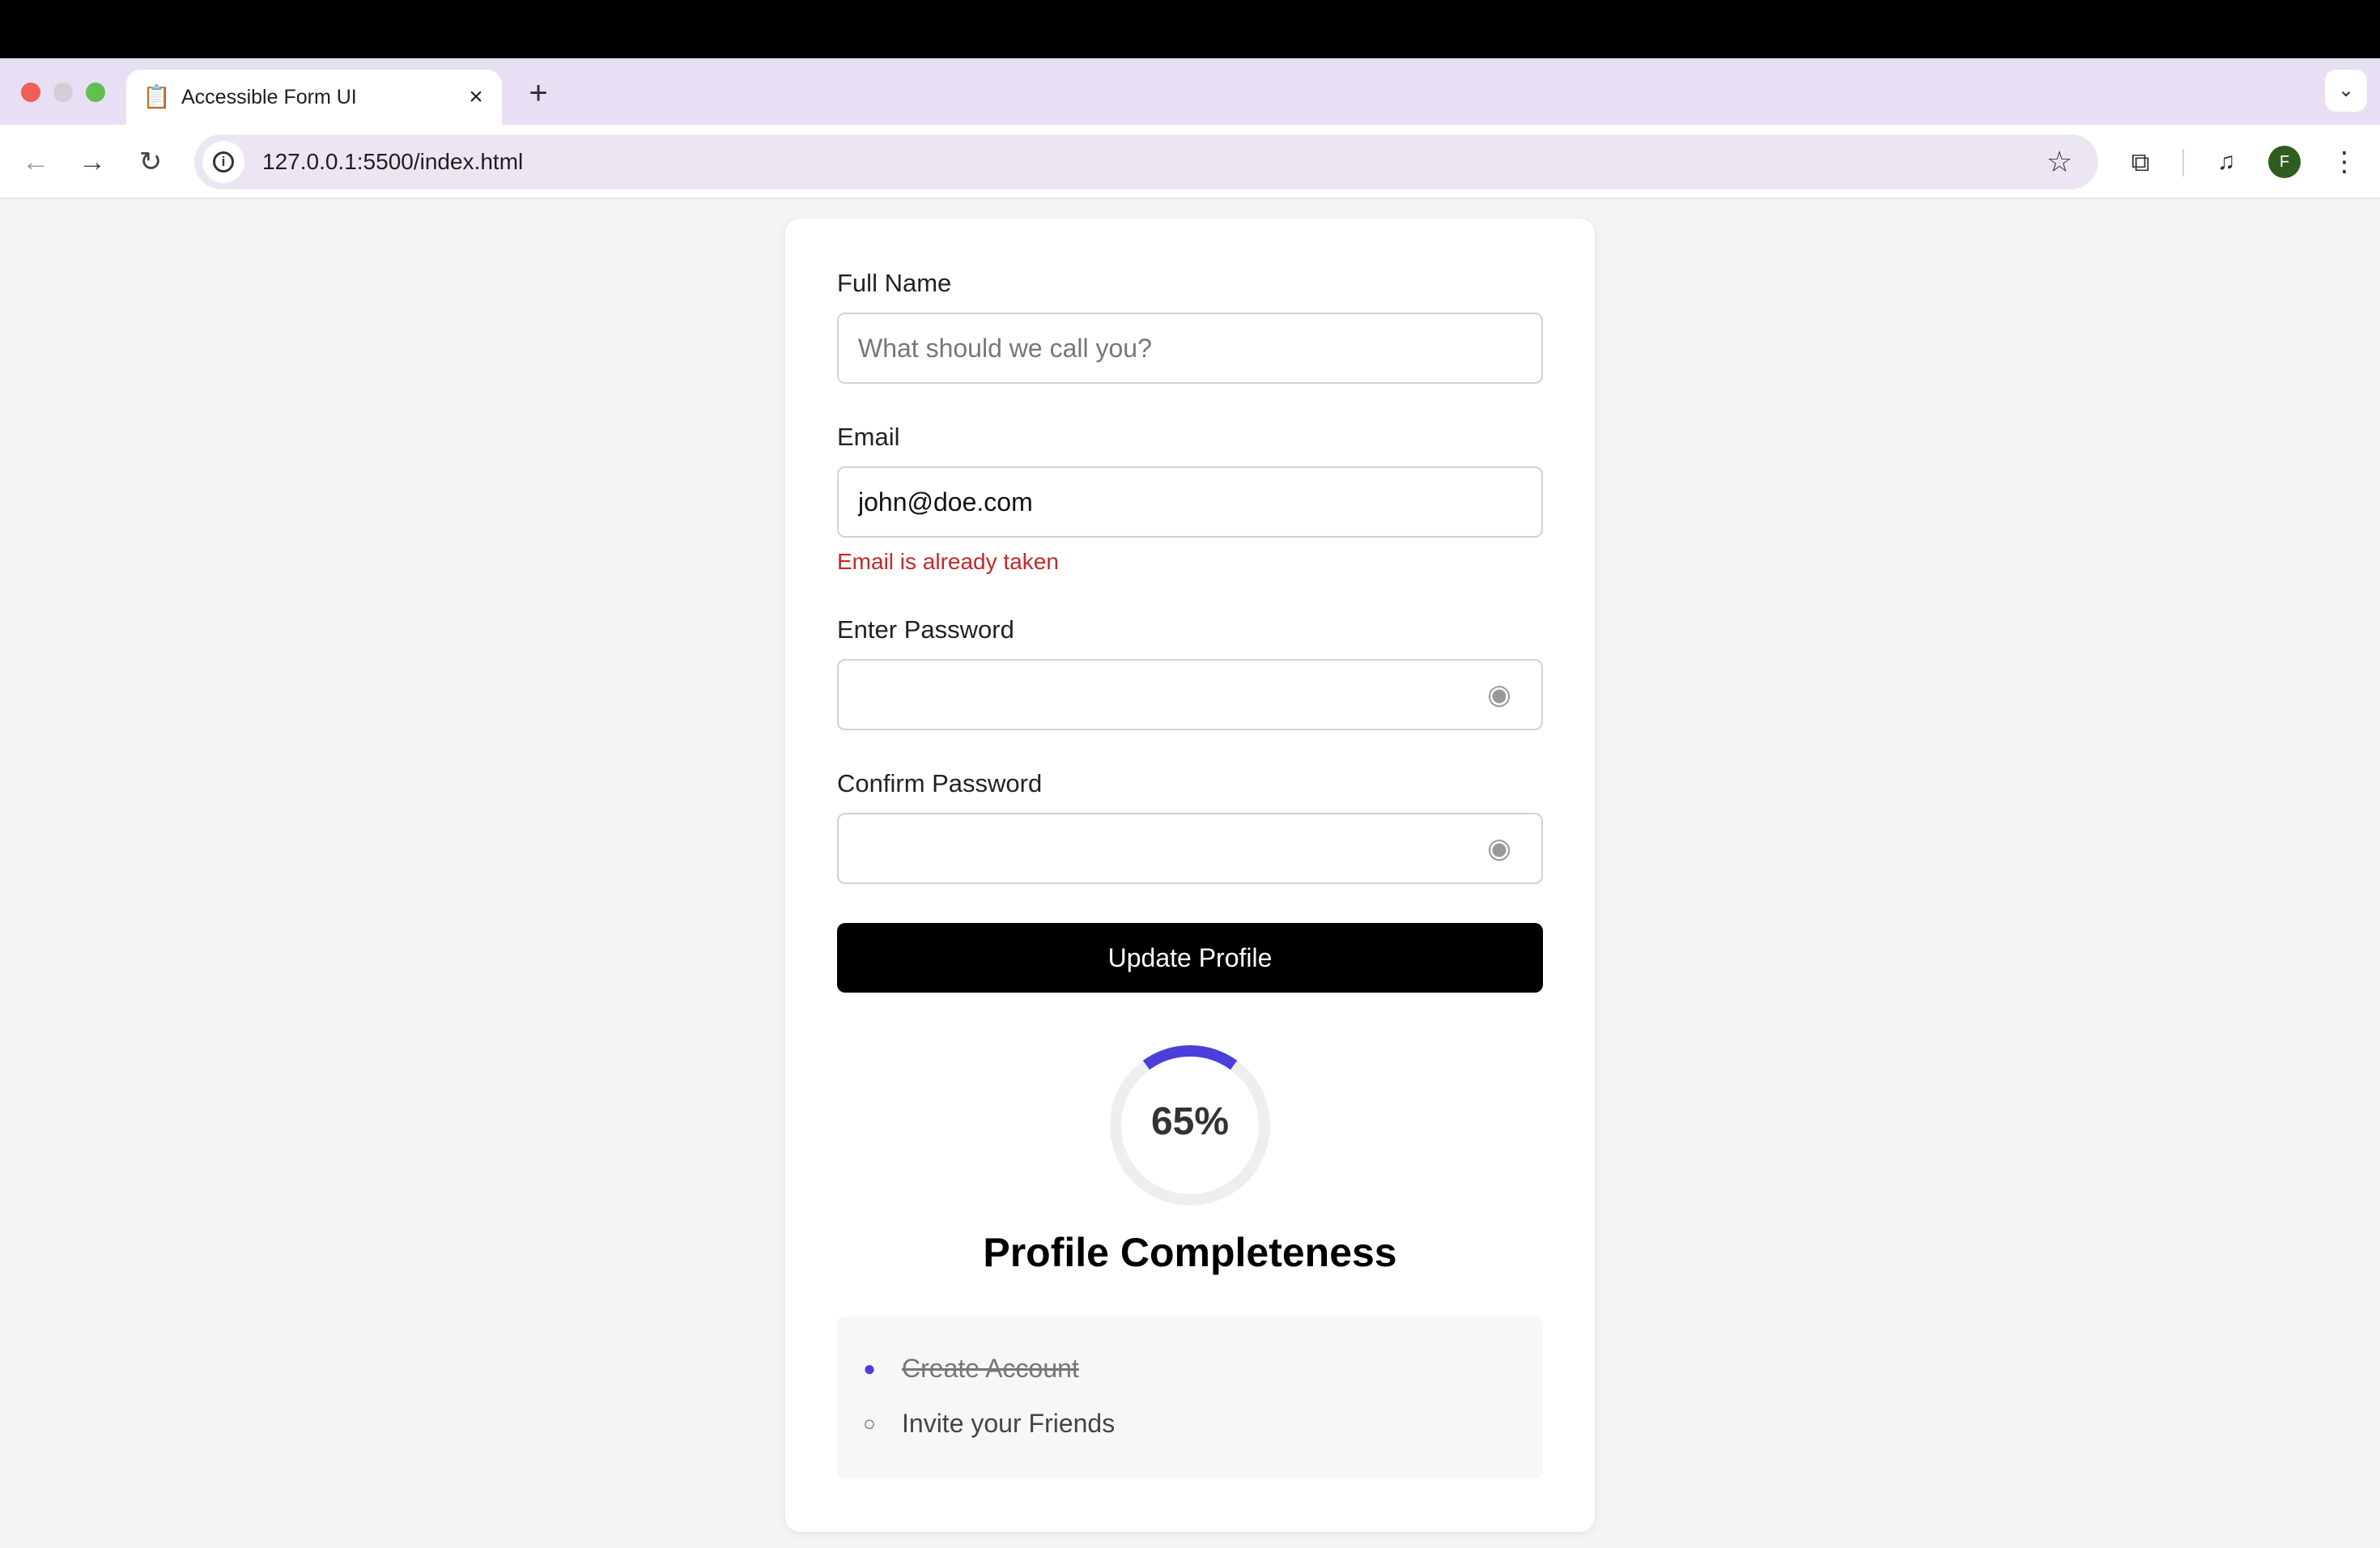 This screenshot has height=1548, width=2380. I want to click on email-label: Email, so click(869, 437).